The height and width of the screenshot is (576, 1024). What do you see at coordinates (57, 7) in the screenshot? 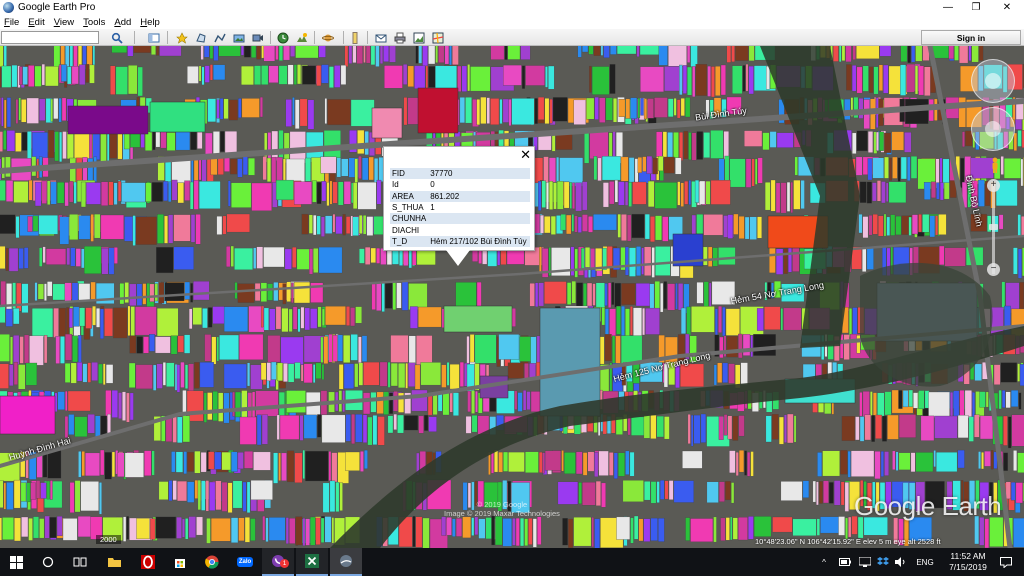
I see `window-title: Google Earth Pro` at bounding box center [57, 7].